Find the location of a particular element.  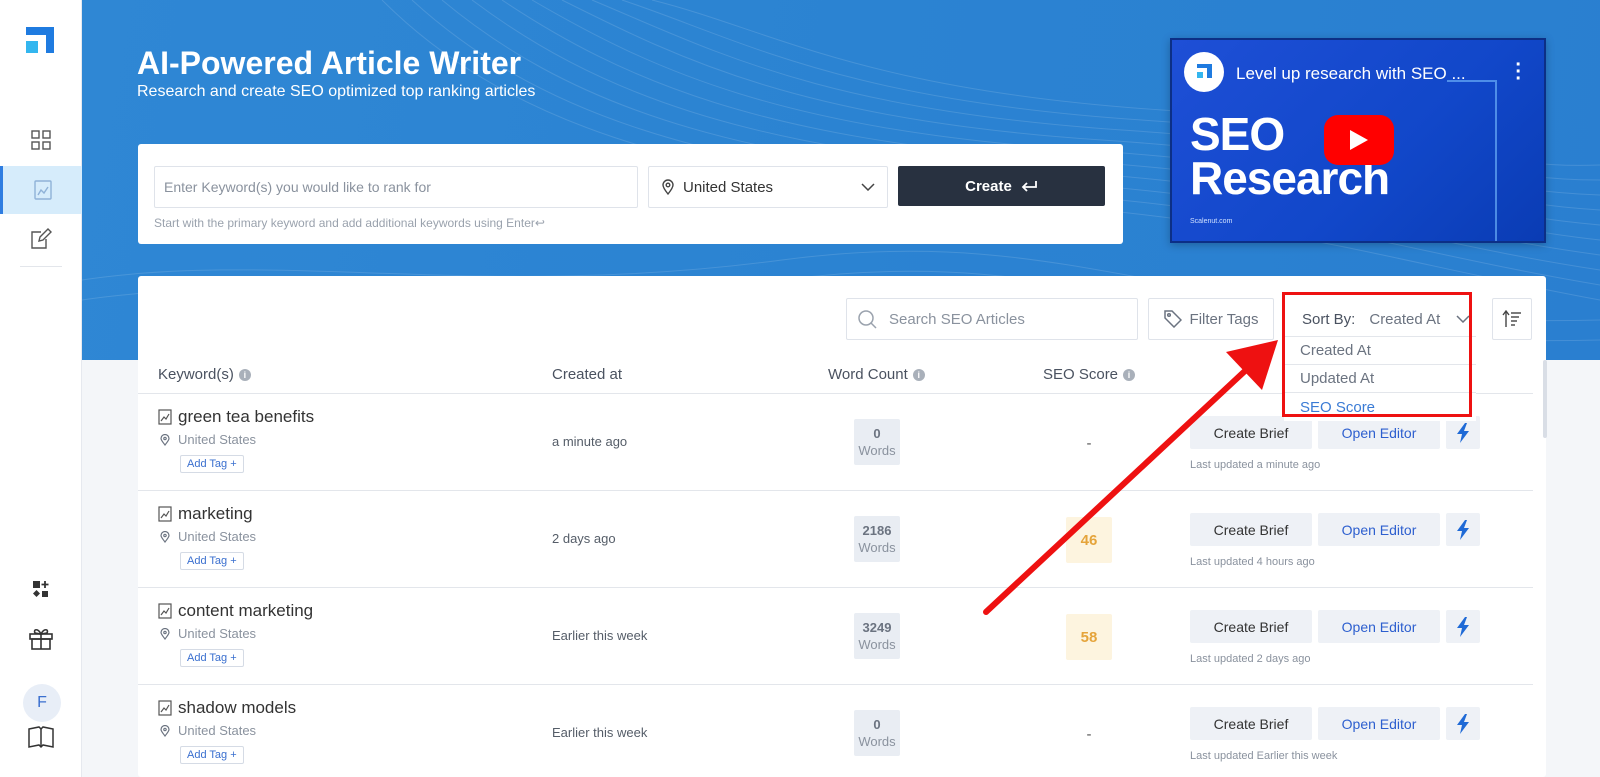

widgets-icon is located at coordinates (41, 589).